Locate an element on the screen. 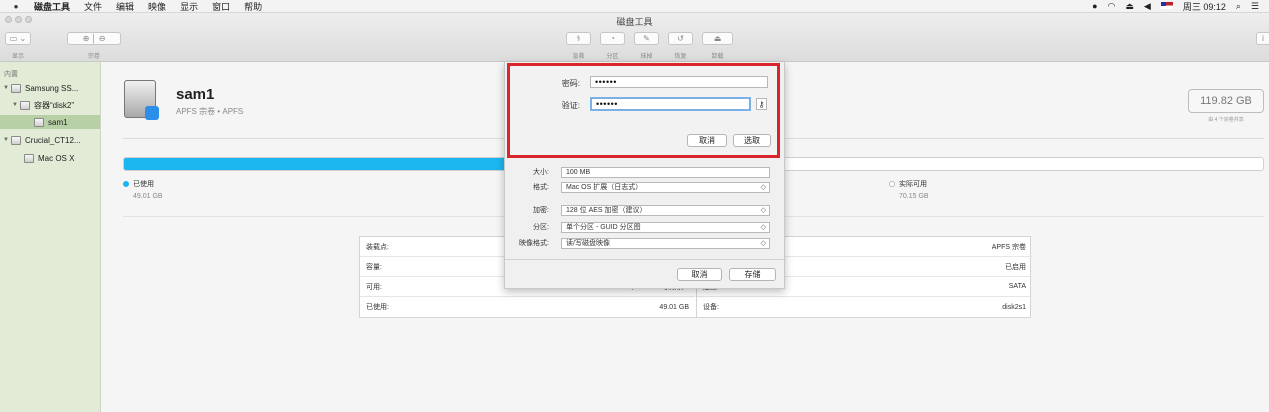 The height and width of the screenshot is (412, 1269). partition-select: 单个分区 - GUID 分区图 ◇ is located at coordinates (665, 227).